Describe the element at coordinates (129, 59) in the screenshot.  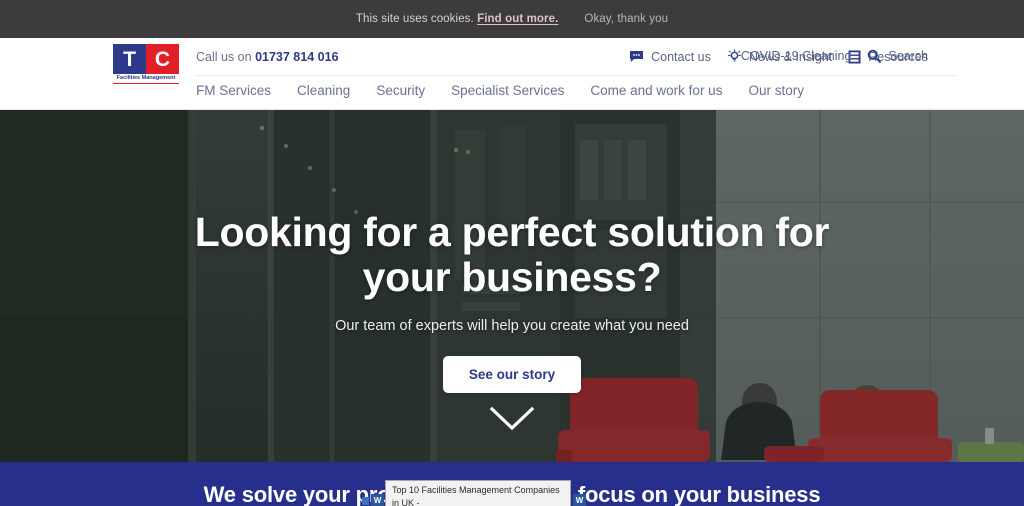
I see `logo-letter-t: T` at that location.